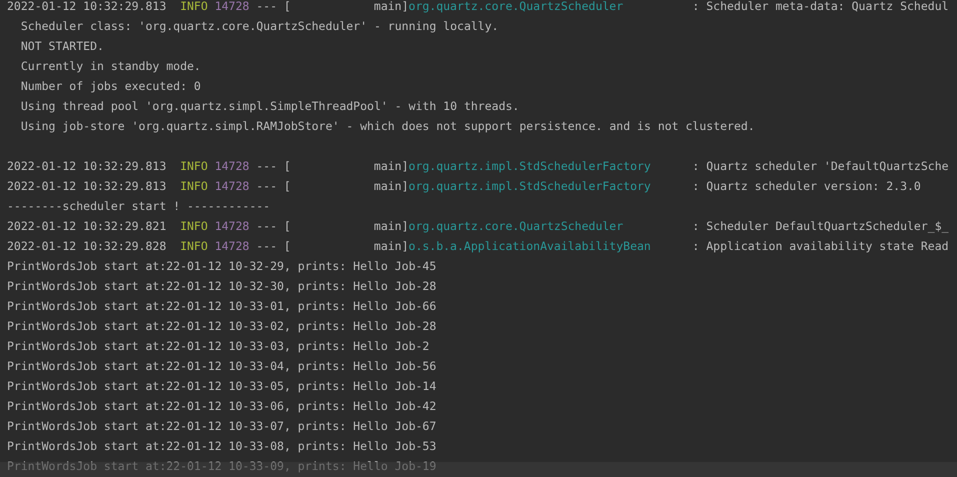 Image resolution: width=957 pixels, height=477 pixels. What do you see at coordinates (218, 346) in the screenshot?
I see `console-line: PrintWordsJob start at:22-01-12 10-33-03, prints: Hello Job-2` at bounding box center [218, 346].